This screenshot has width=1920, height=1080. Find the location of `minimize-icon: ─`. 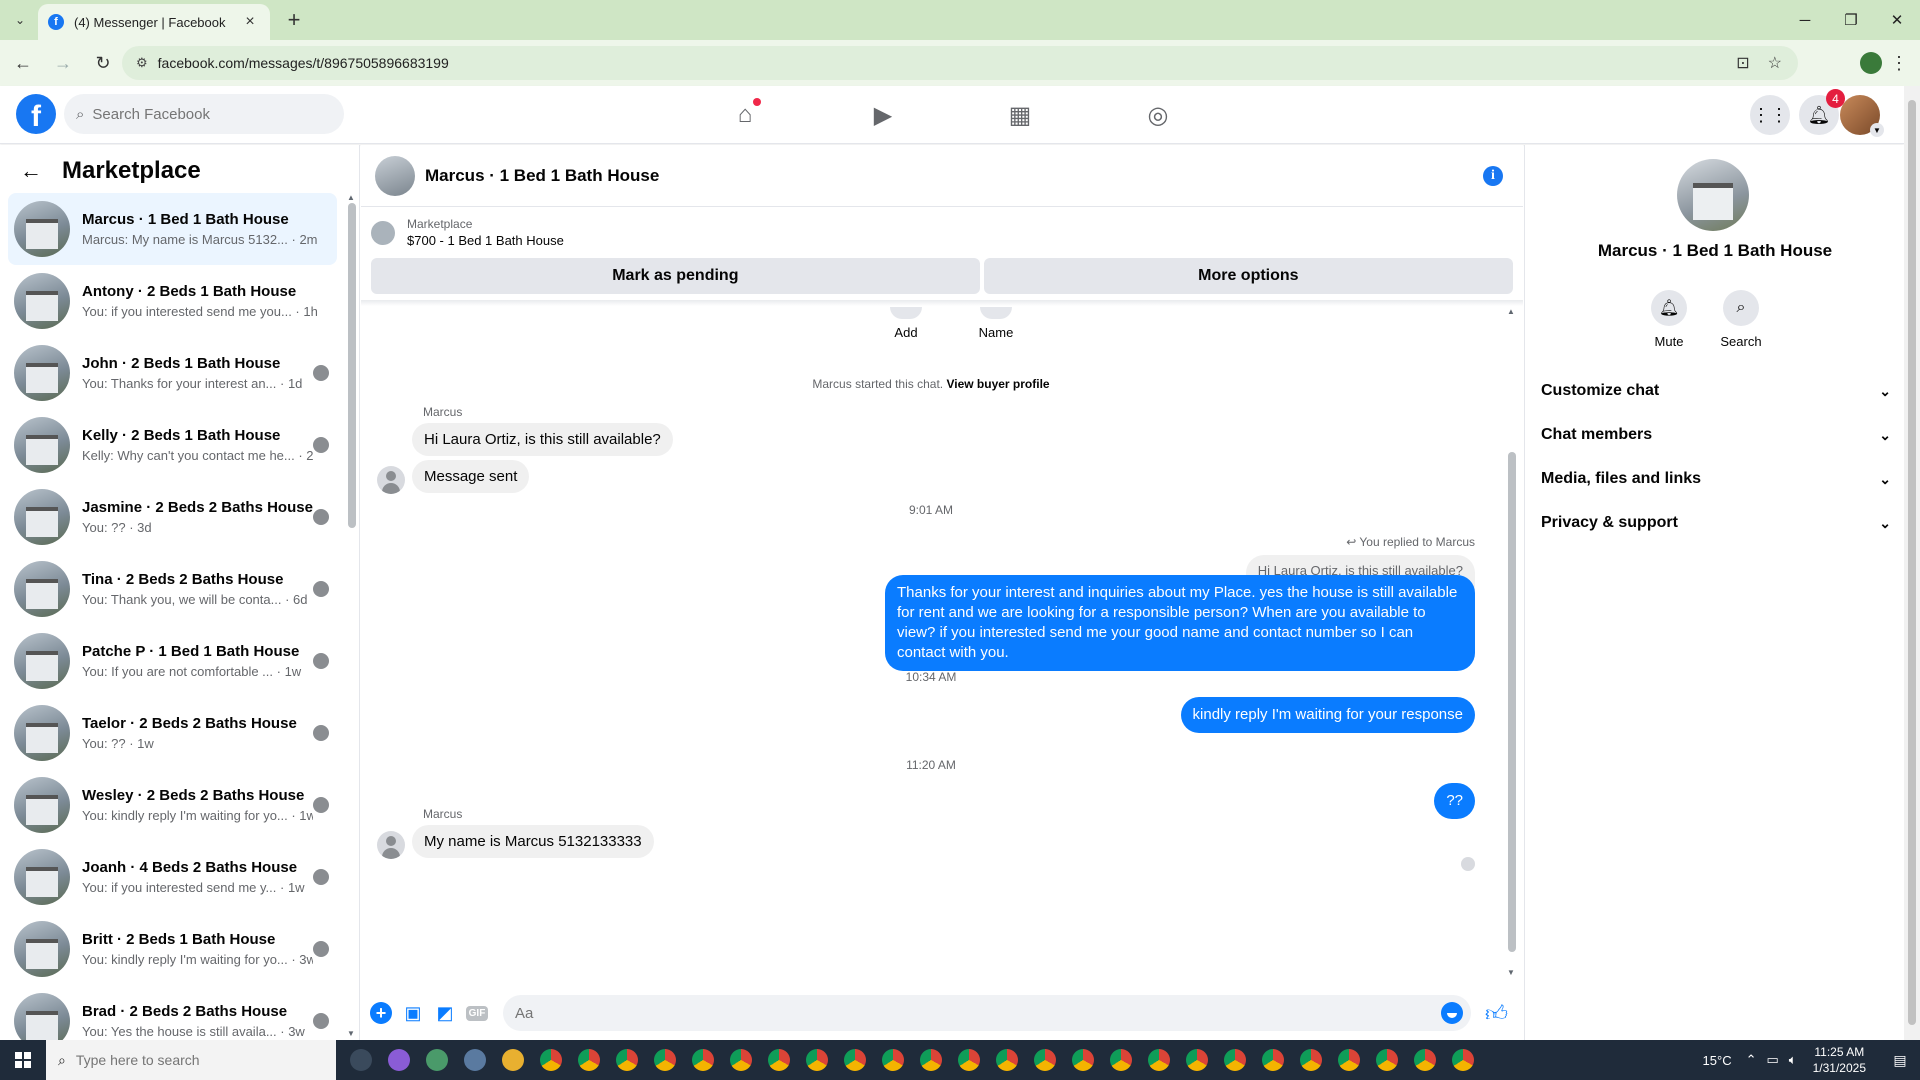

minimize-icon: ─ is located at coordinates (1805, 20).